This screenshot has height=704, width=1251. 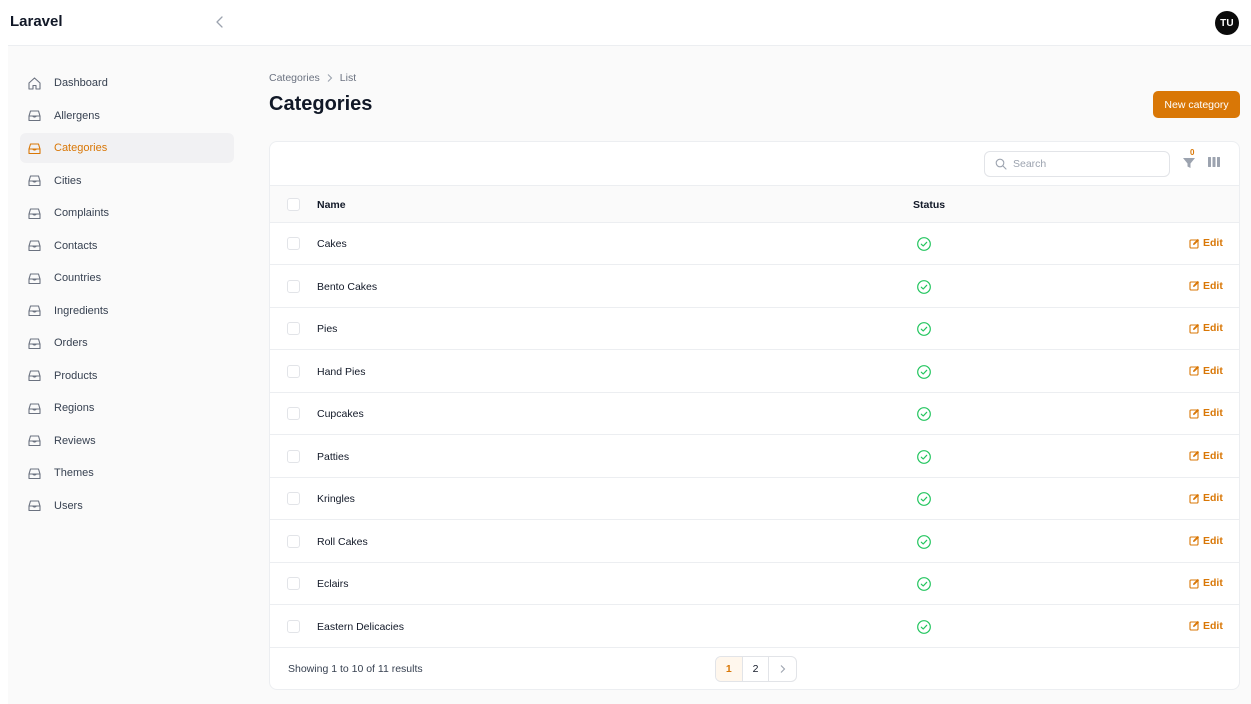 What do you see at coordinates (333, 456) in the screenshot?
I see `category-name: Patties` at bounding box center [333, 456].